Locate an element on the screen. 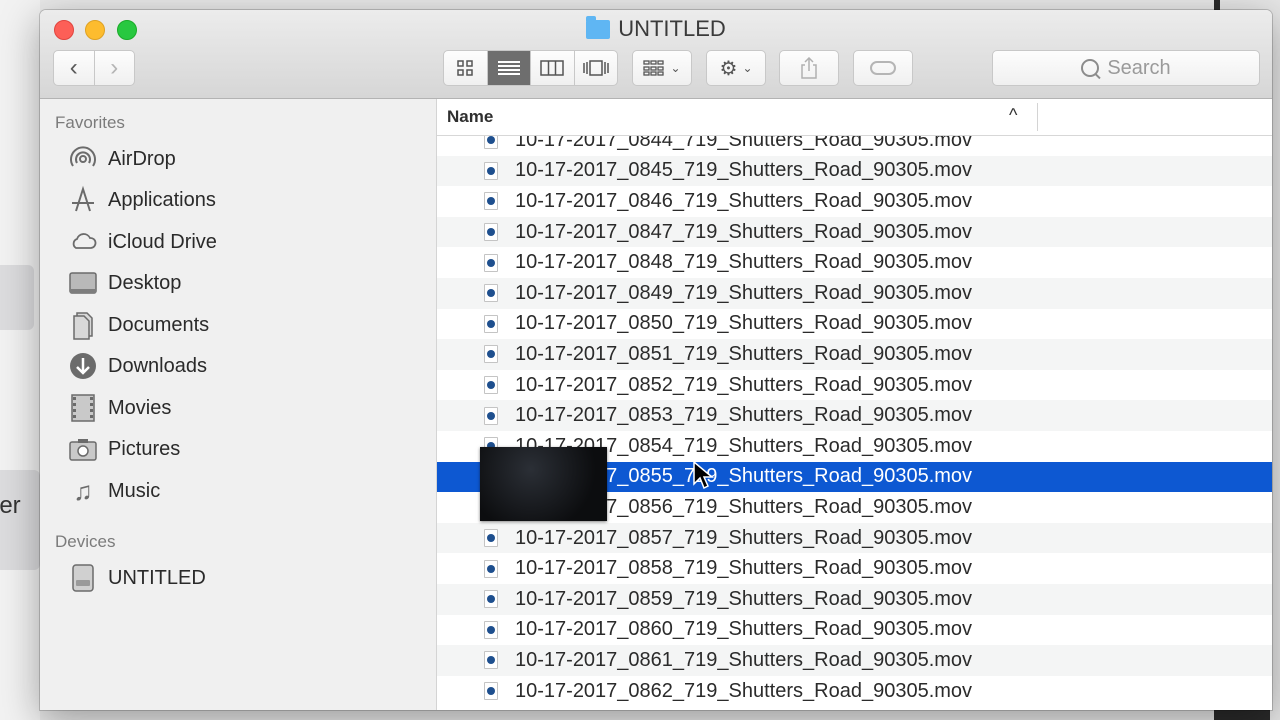  cloud-icon is located at coordinates (83, 242).